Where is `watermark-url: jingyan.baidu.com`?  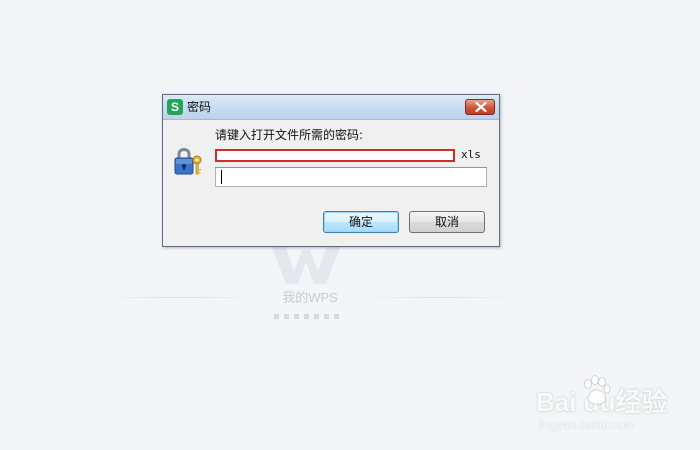 watermark-url: jingyan.baidu.com is located at coordinates (586, 425).